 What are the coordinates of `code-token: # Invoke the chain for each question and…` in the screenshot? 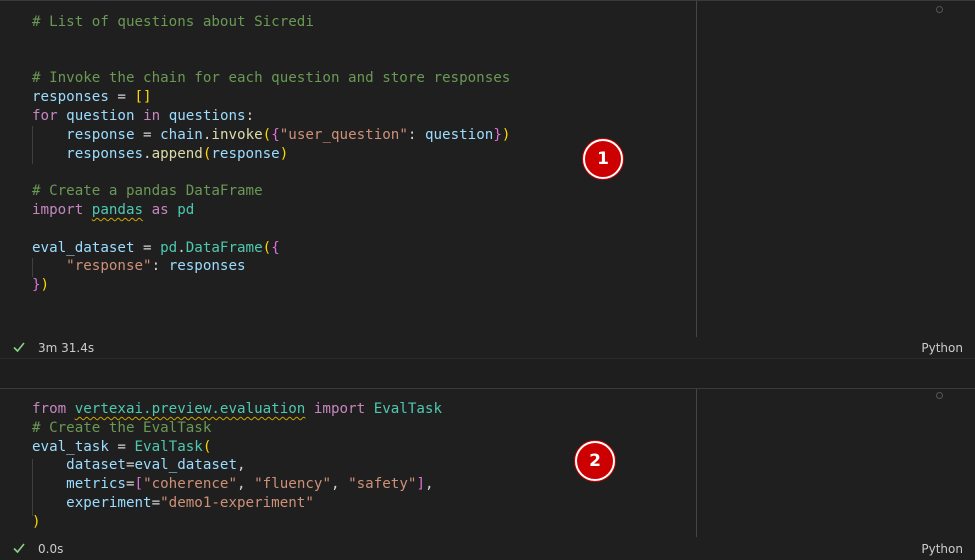 It's located at (271, 78).